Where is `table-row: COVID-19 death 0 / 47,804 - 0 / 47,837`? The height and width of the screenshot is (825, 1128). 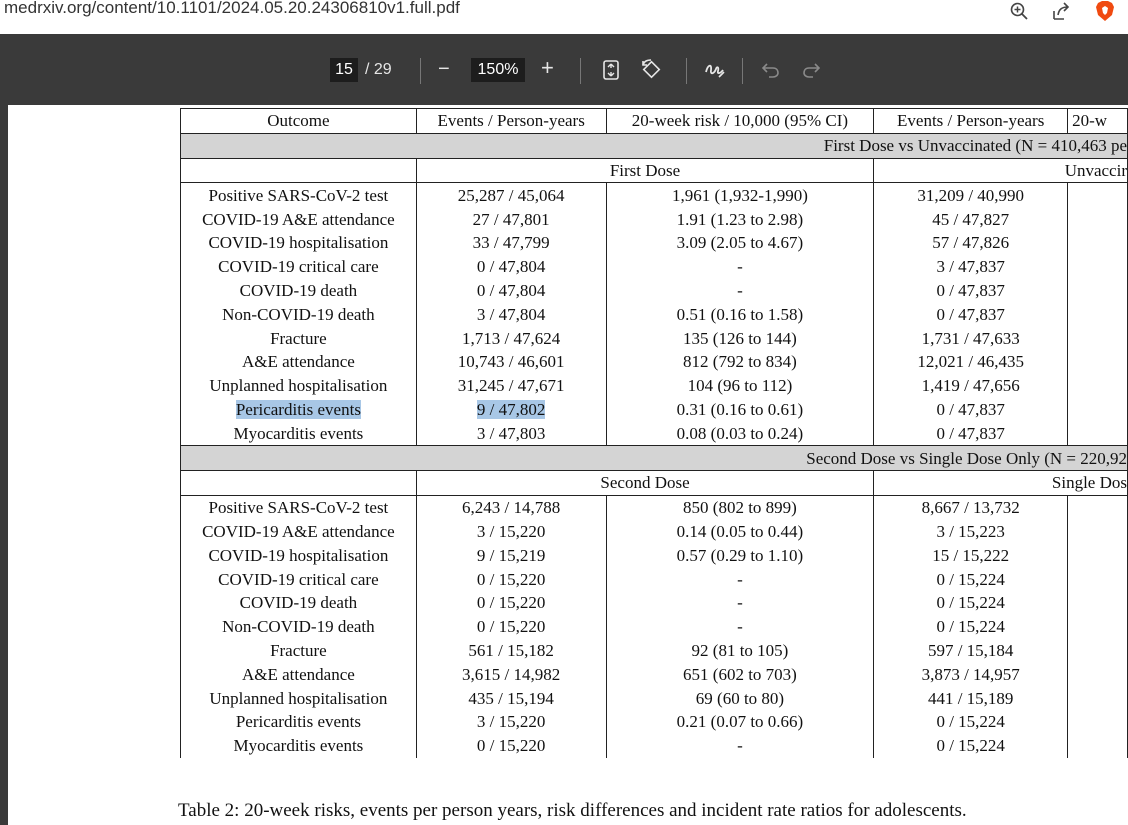 table-row: COVID-19 death 0 / 47,804 - 0 / 47,837 is located at coordinates (654, 290).